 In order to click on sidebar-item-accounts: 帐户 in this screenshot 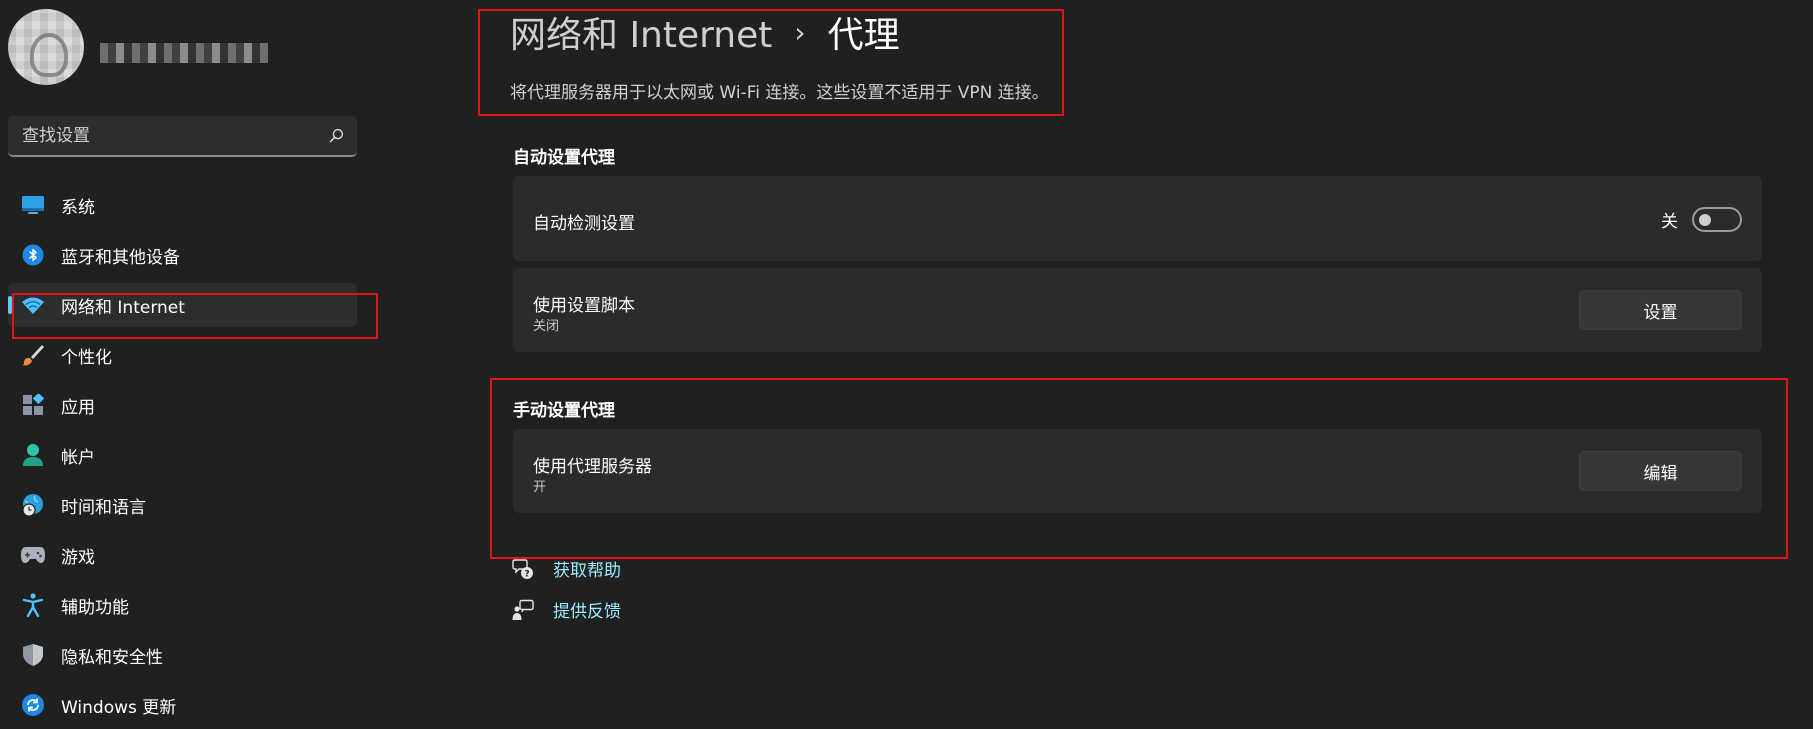, I will do `click(182, 455)`.